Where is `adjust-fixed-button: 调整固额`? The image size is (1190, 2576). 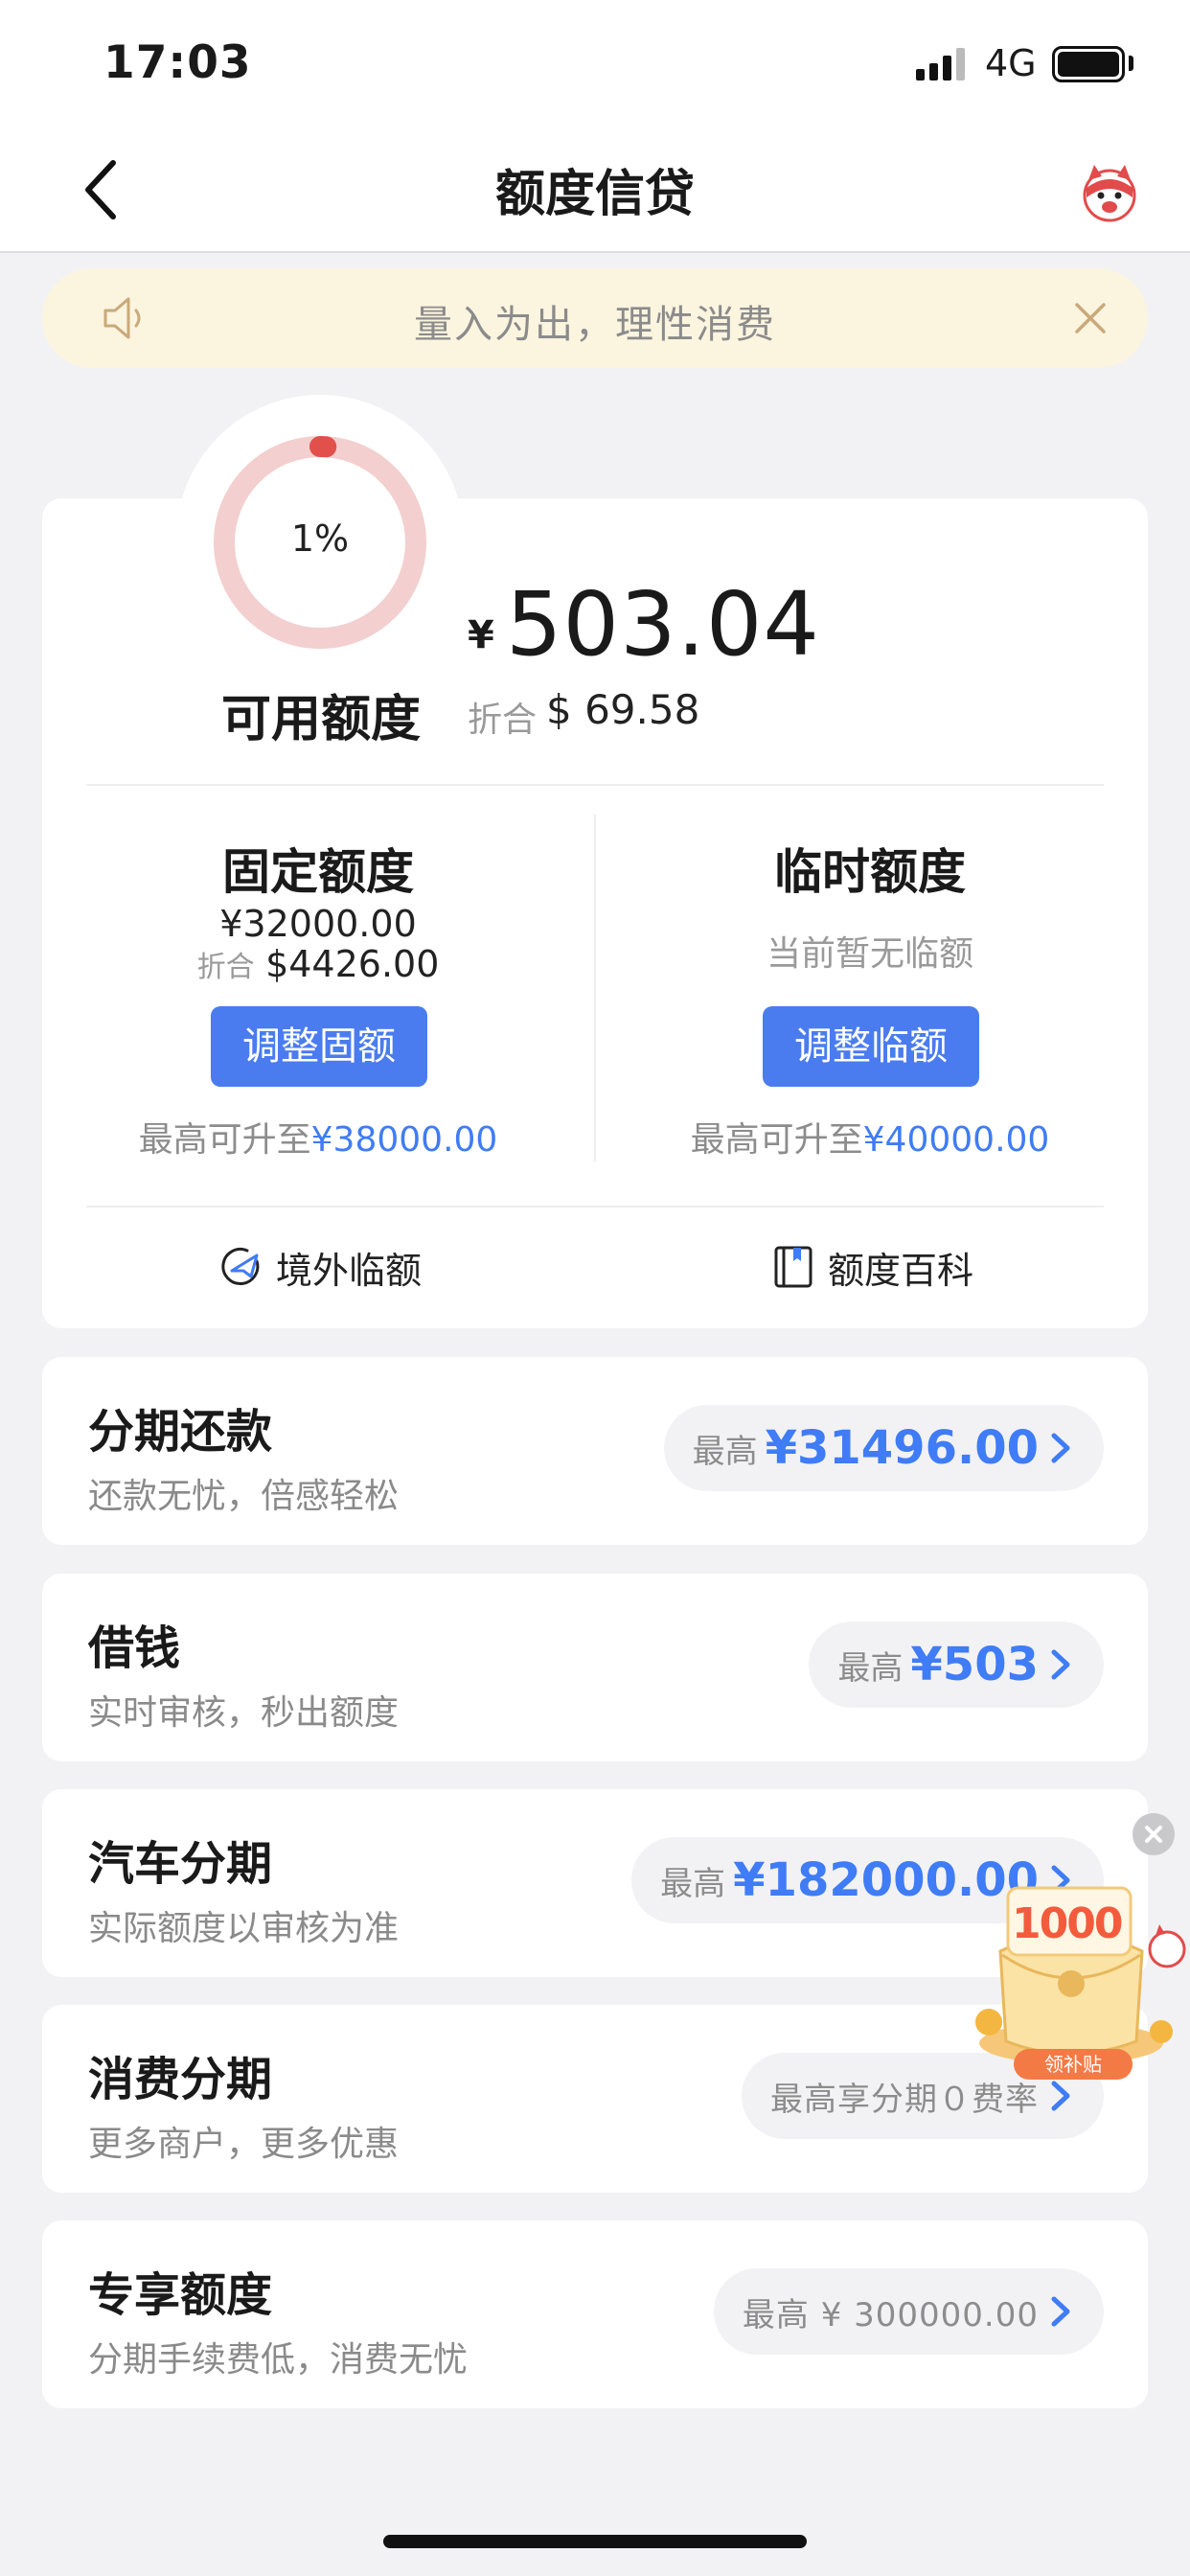
adjust-fixed-button: 调整固额 is located at coordinates (319, 1046).